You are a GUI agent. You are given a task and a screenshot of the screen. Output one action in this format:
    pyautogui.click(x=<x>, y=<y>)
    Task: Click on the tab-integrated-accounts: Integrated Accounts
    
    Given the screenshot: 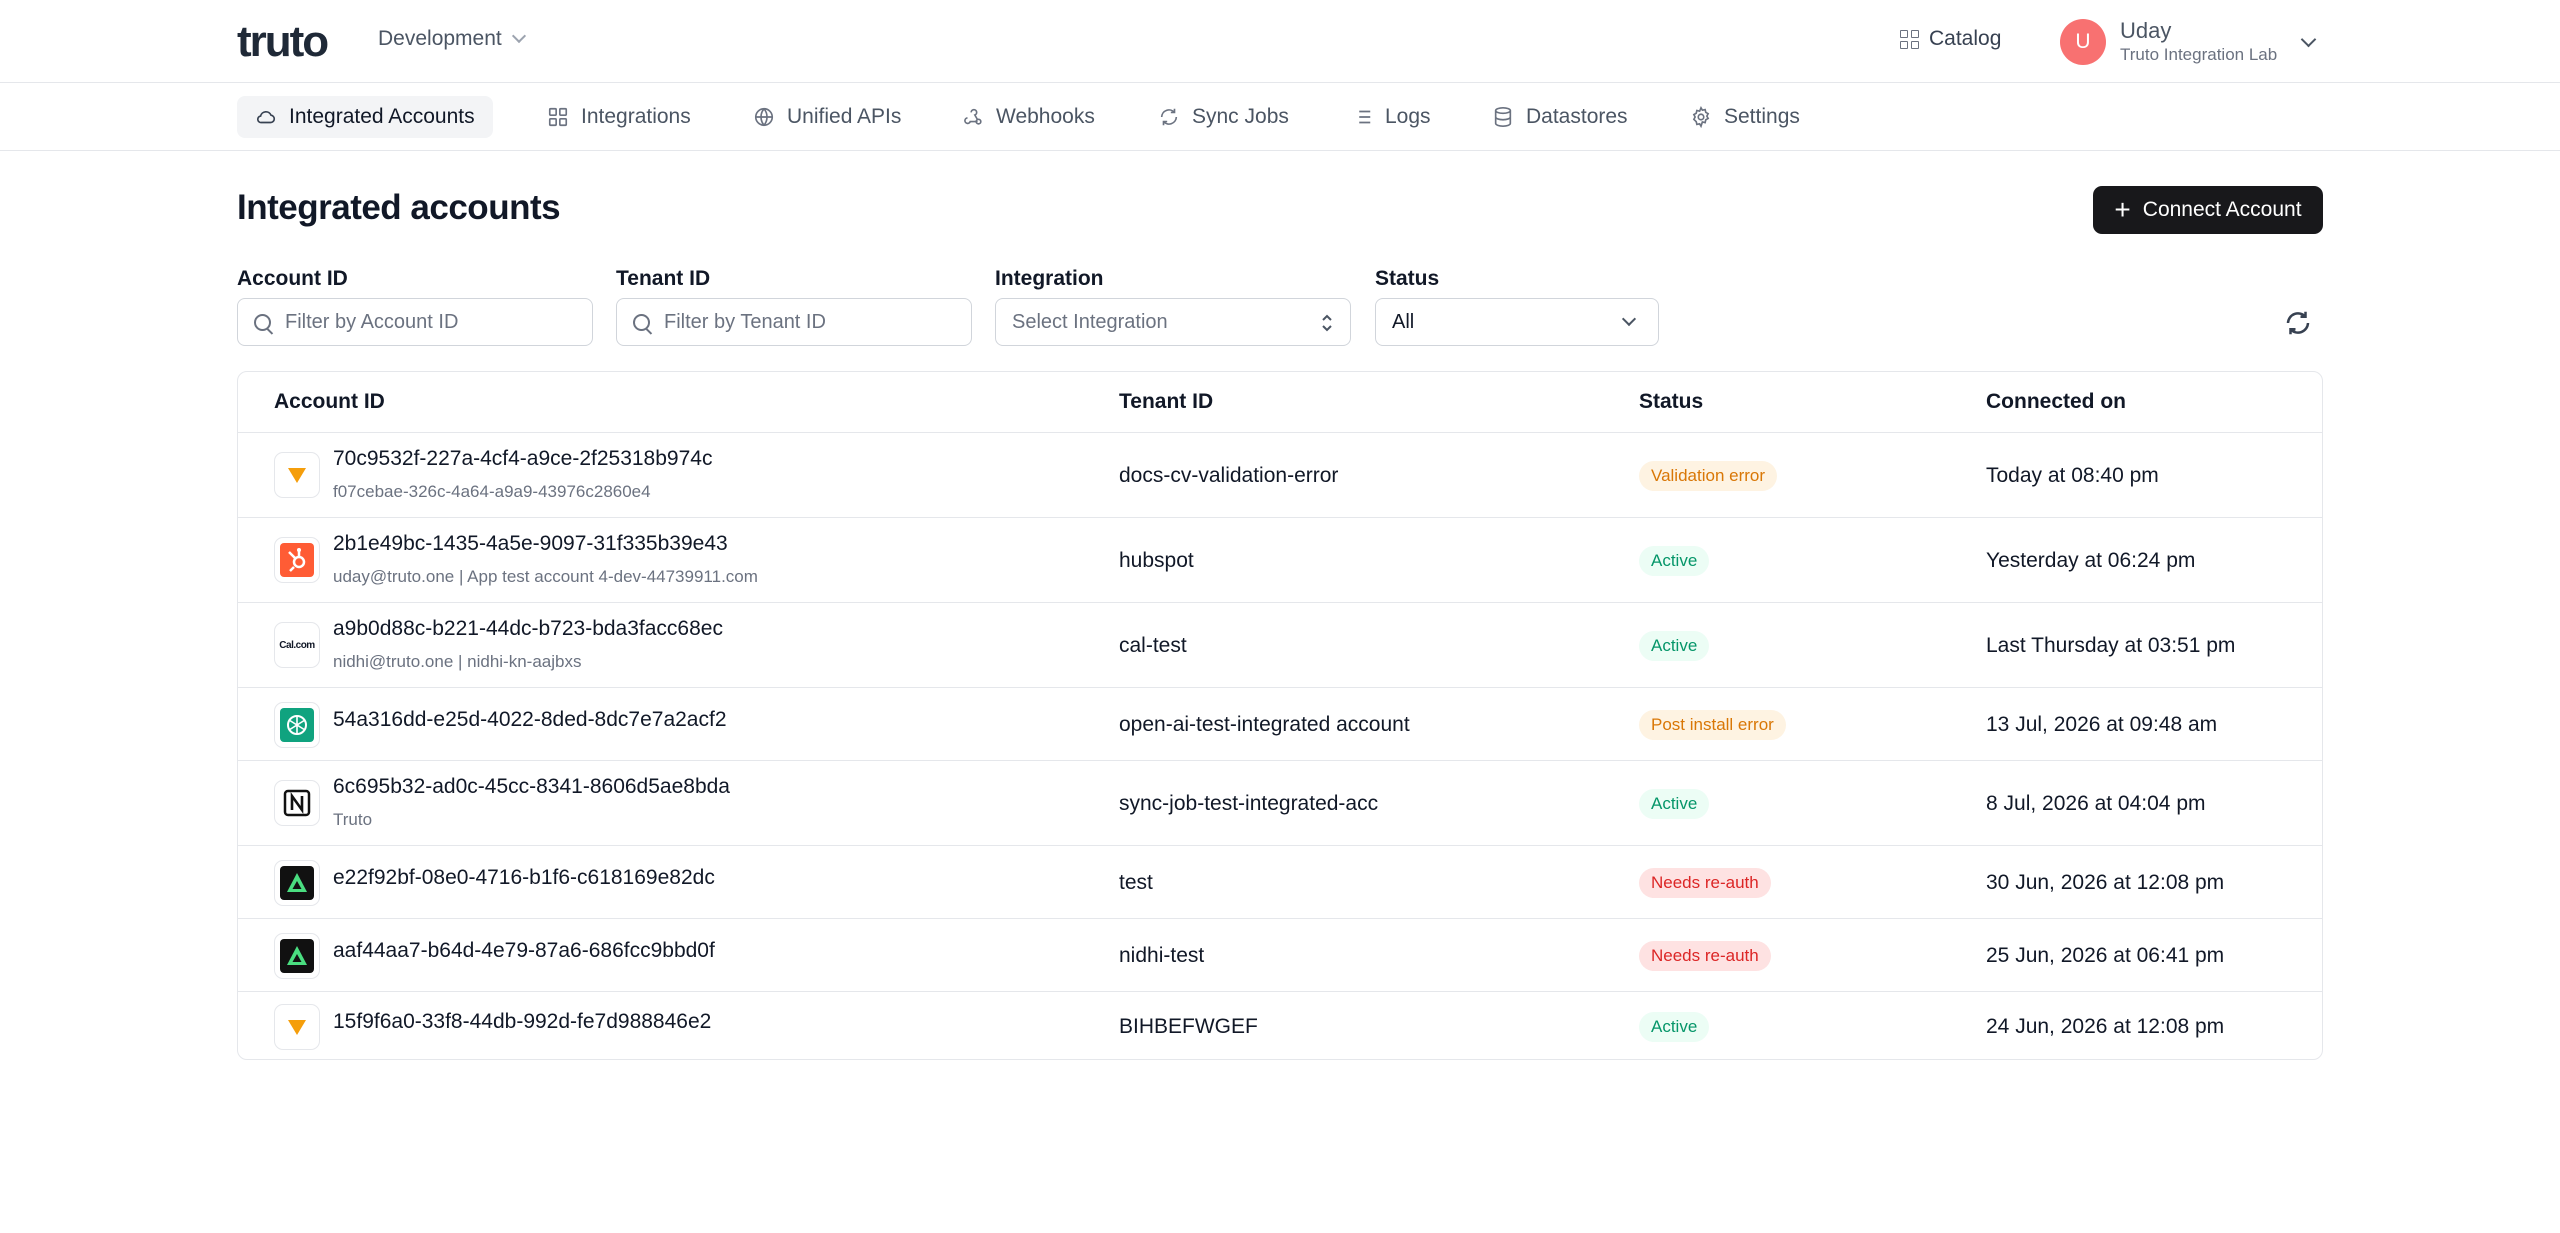 What is the action you would take?
    pyautogui.click(x=365, y=117)
    